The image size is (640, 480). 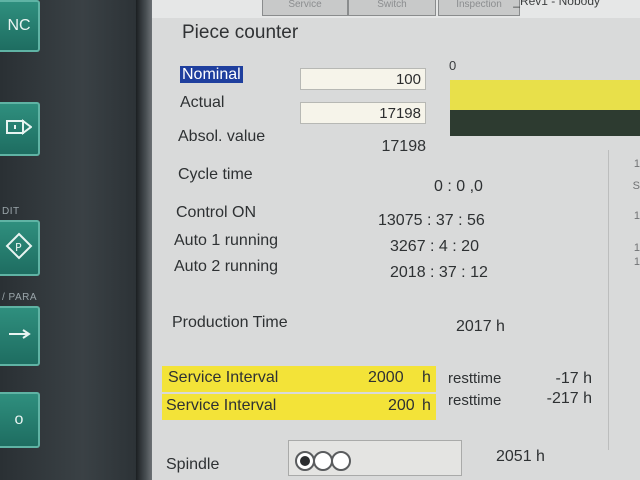 I want to click on nominal-bar, so click(x=545, y=95).